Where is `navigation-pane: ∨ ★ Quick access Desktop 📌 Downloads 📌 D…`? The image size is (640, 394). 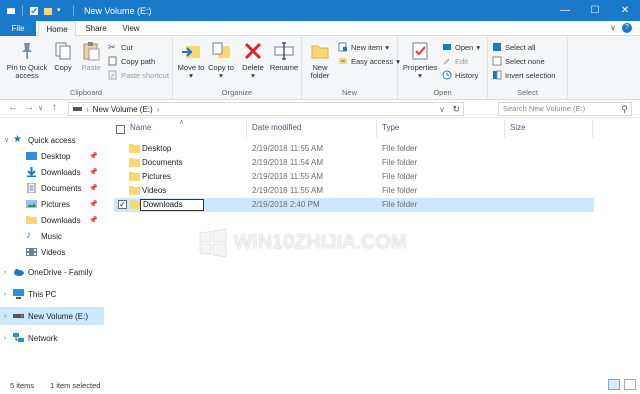 navigation-pane: ∨ ★ Quick access Desktop 📌 Downloads 📌 D… is located at coordinates (52, 247).